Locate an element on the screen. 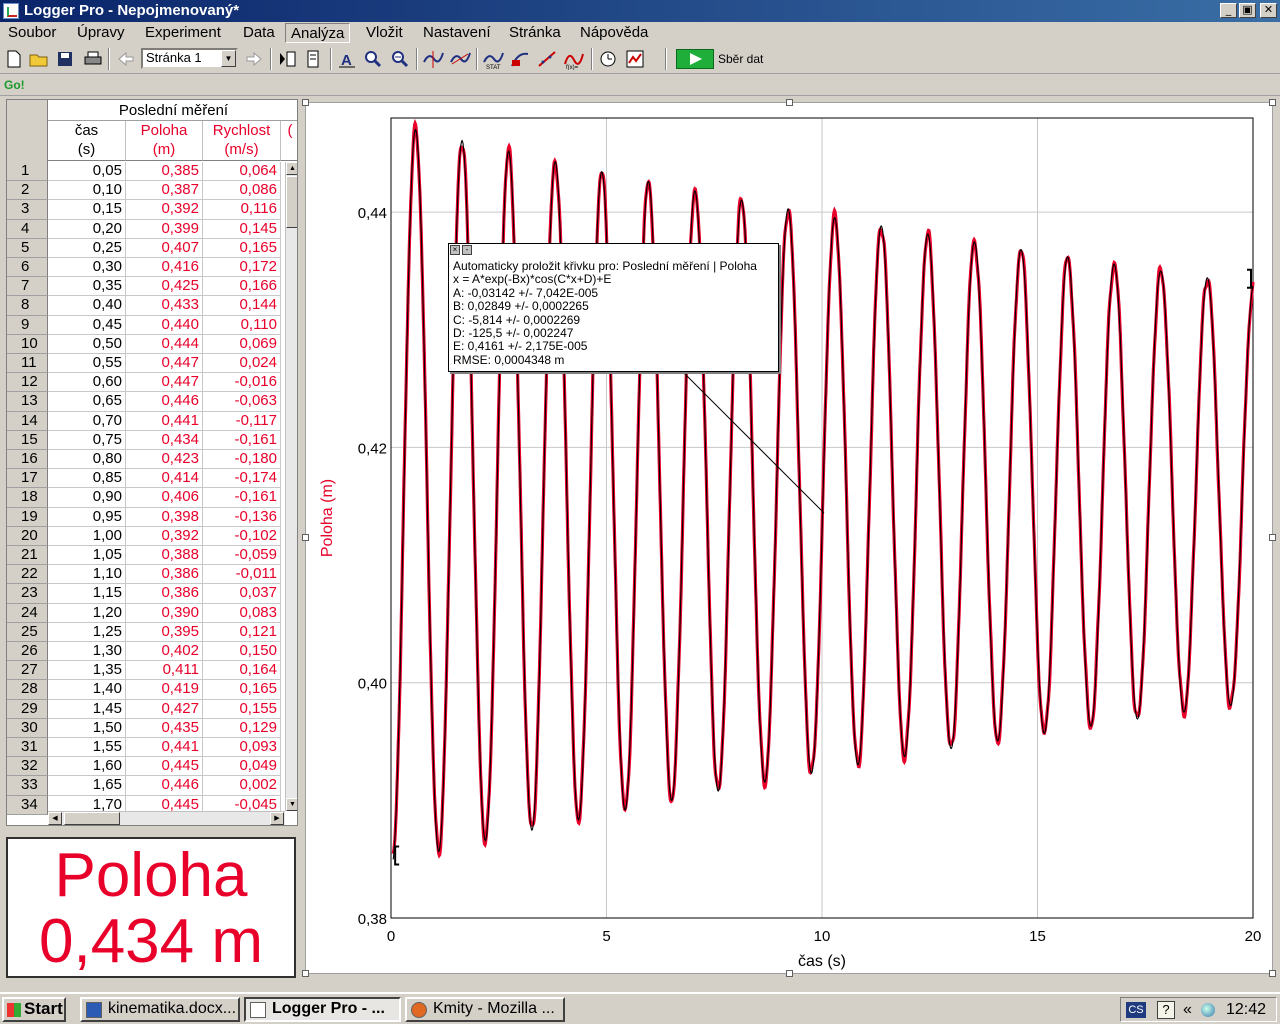 The width and height of the screenshot is (1280, 1024). menu-napoveda: Nápověda is located at coordinates (614, 33).